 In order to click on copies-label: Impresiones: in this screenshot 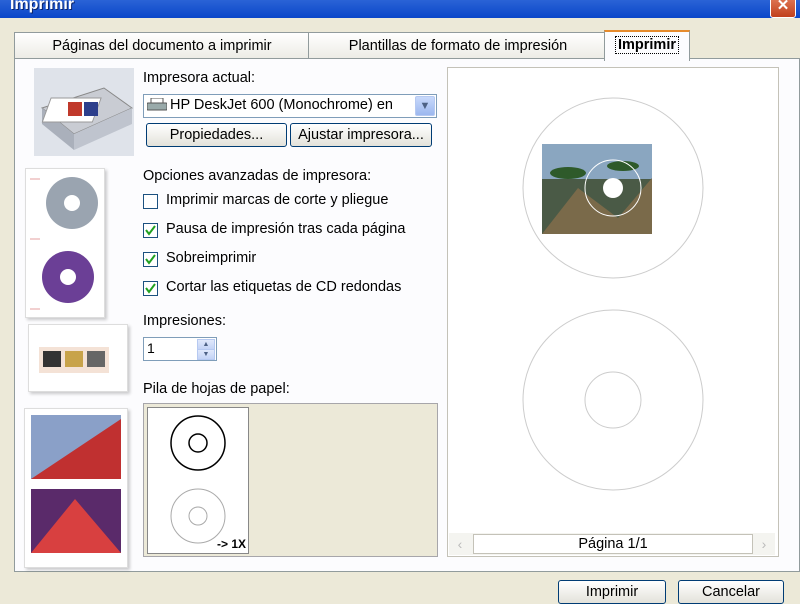, I will do `click(185, 321)`.